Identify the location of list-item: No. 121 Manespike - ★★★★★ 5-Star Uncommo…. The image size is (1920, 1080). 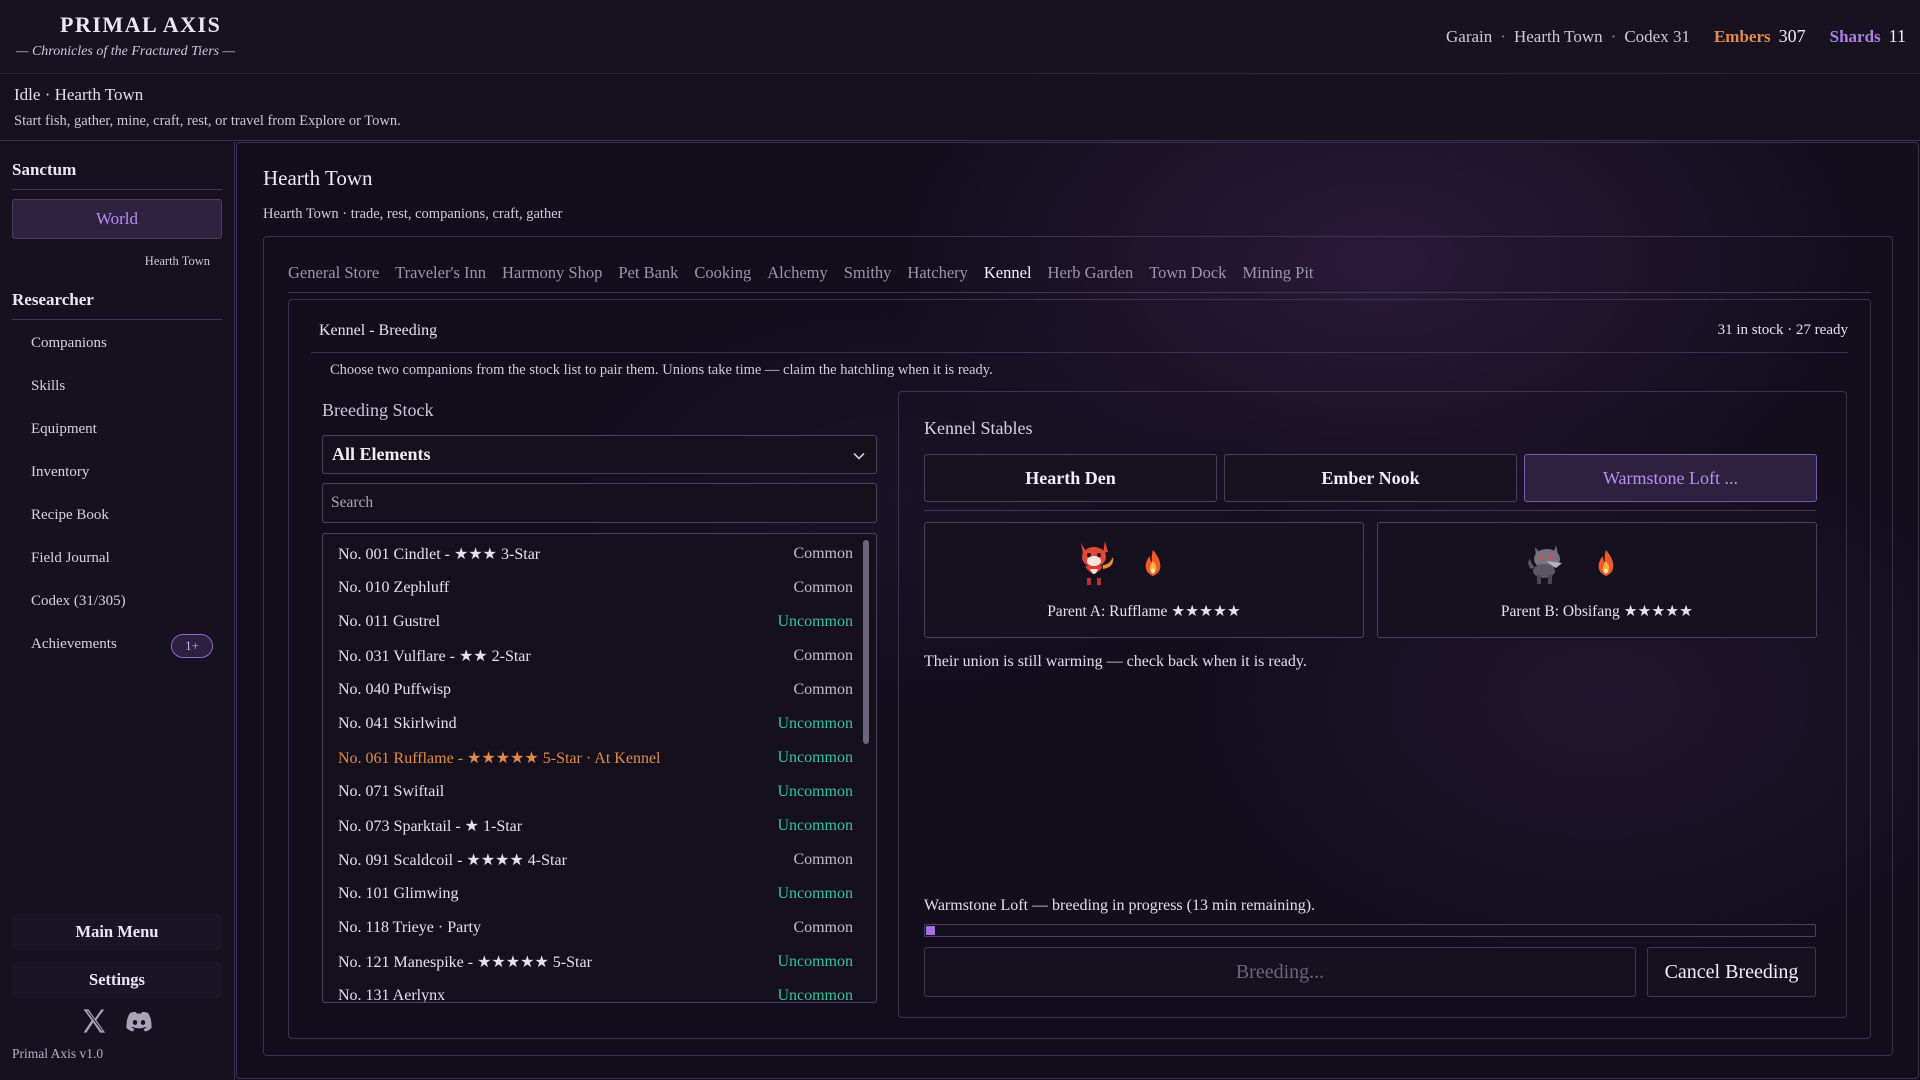
(595, 962).